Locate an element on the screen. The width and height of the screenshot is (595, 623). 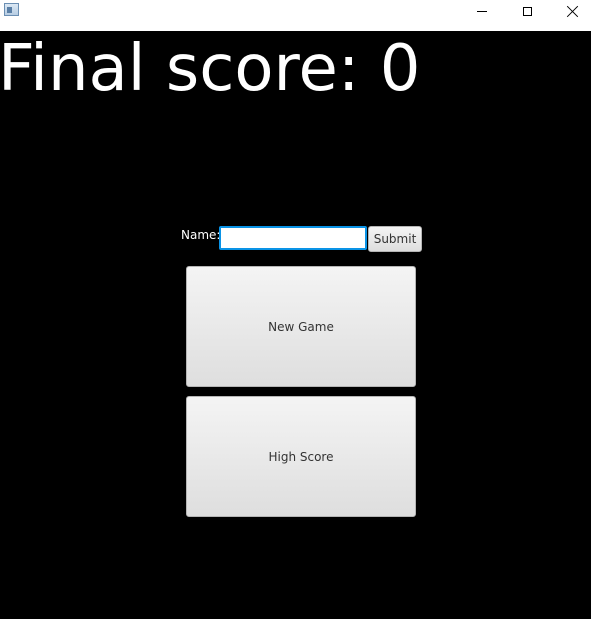
submit-button: Submit is located at coordinates (395, 239).